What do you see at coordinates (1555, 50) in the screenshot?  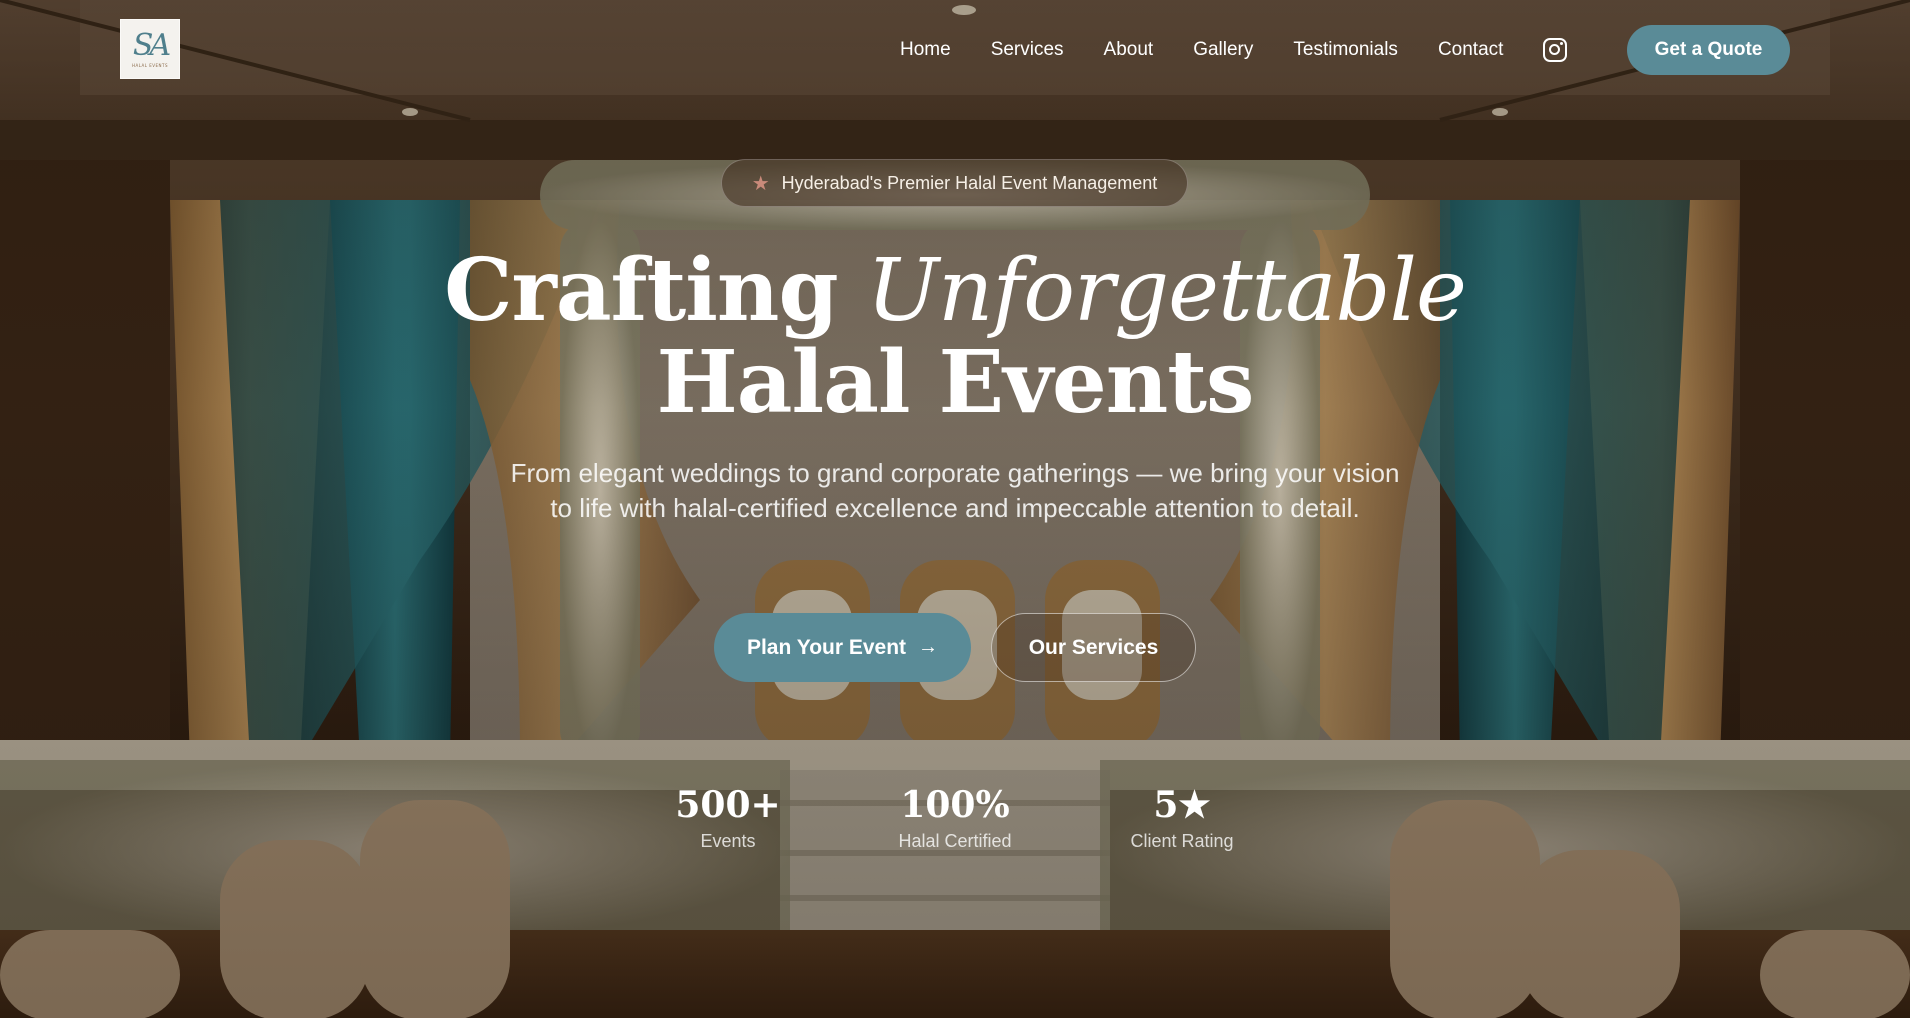 I see `instagram-icon` at bounding box center [1555, 50].